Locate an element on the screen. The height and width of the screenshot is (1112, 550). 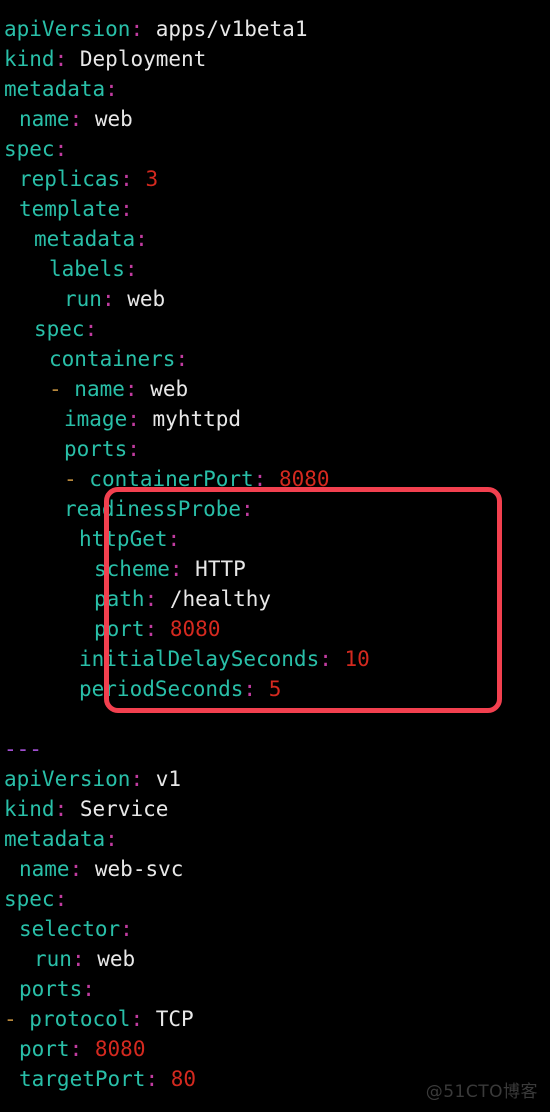
yaml-key: protocol is located at coordinates (80, 1019).